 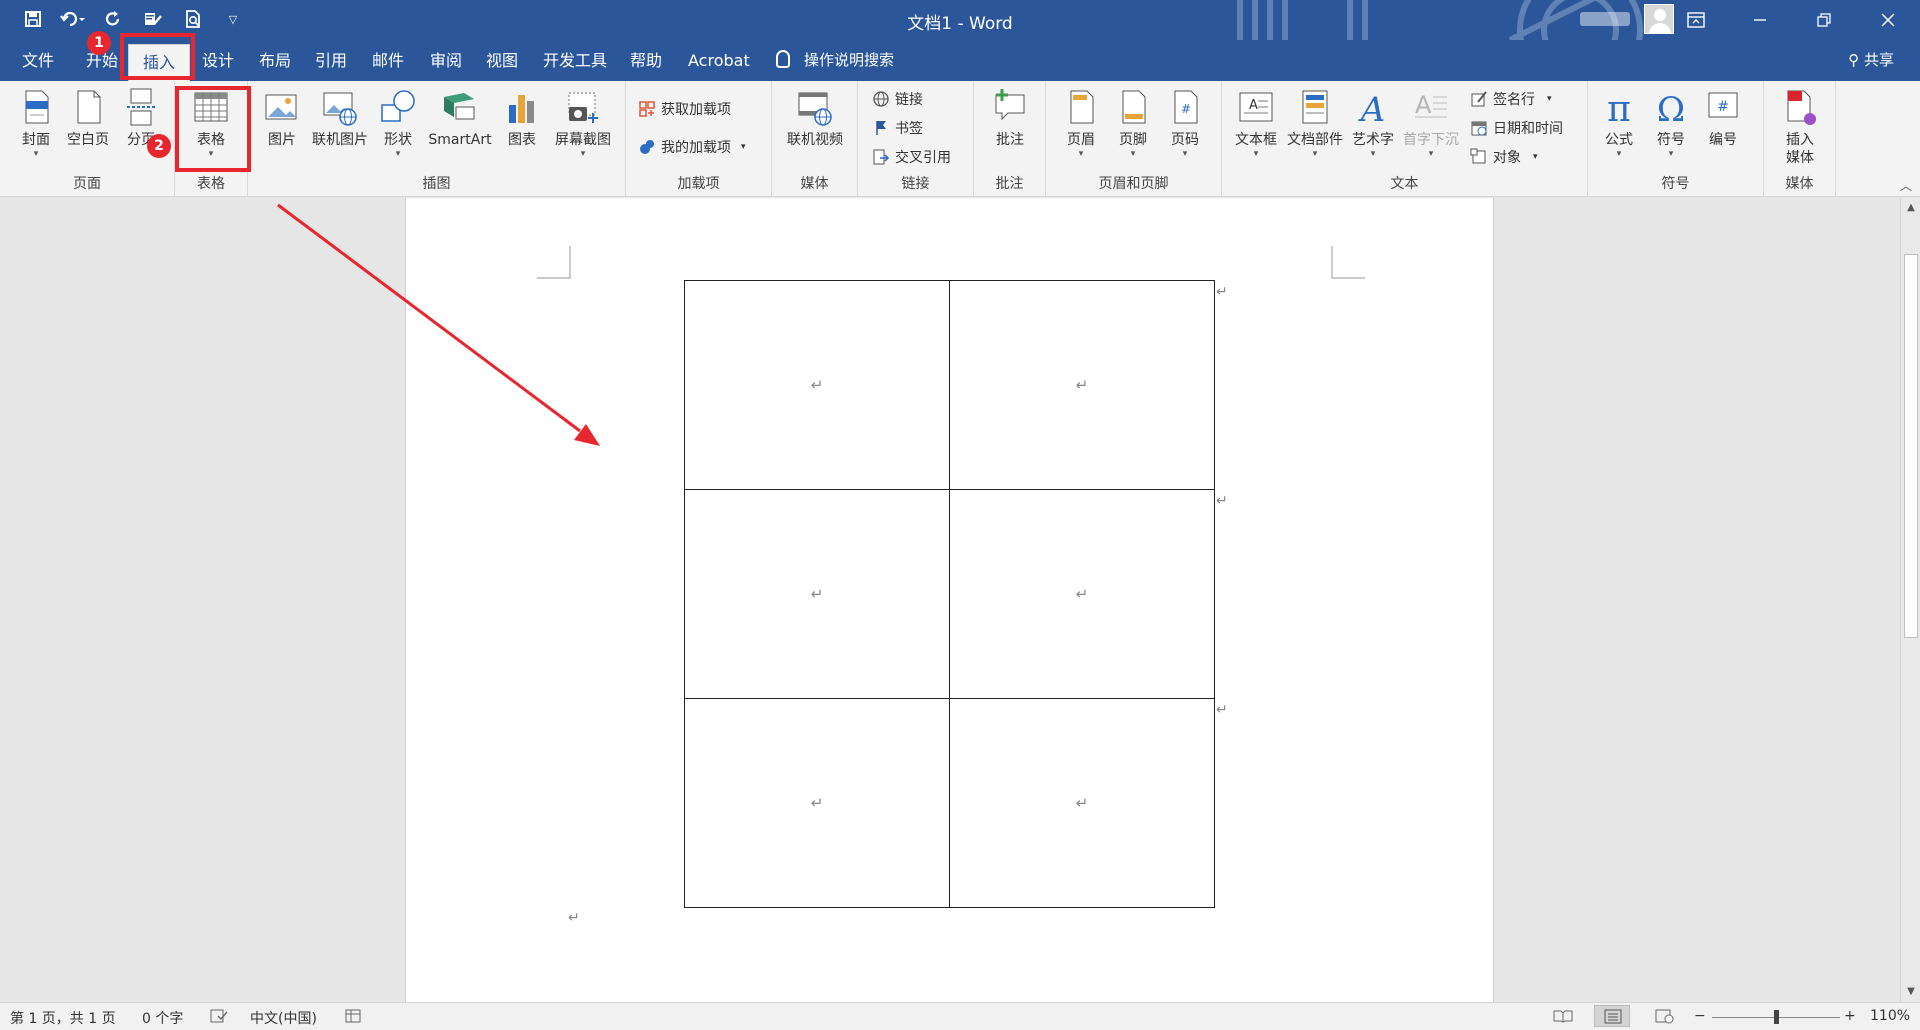 What do you see at coordinates (1671, 123) in the screenshot?
I see `symbol-button: Ω 符号 ▾` at bounding box center [1671, 123].